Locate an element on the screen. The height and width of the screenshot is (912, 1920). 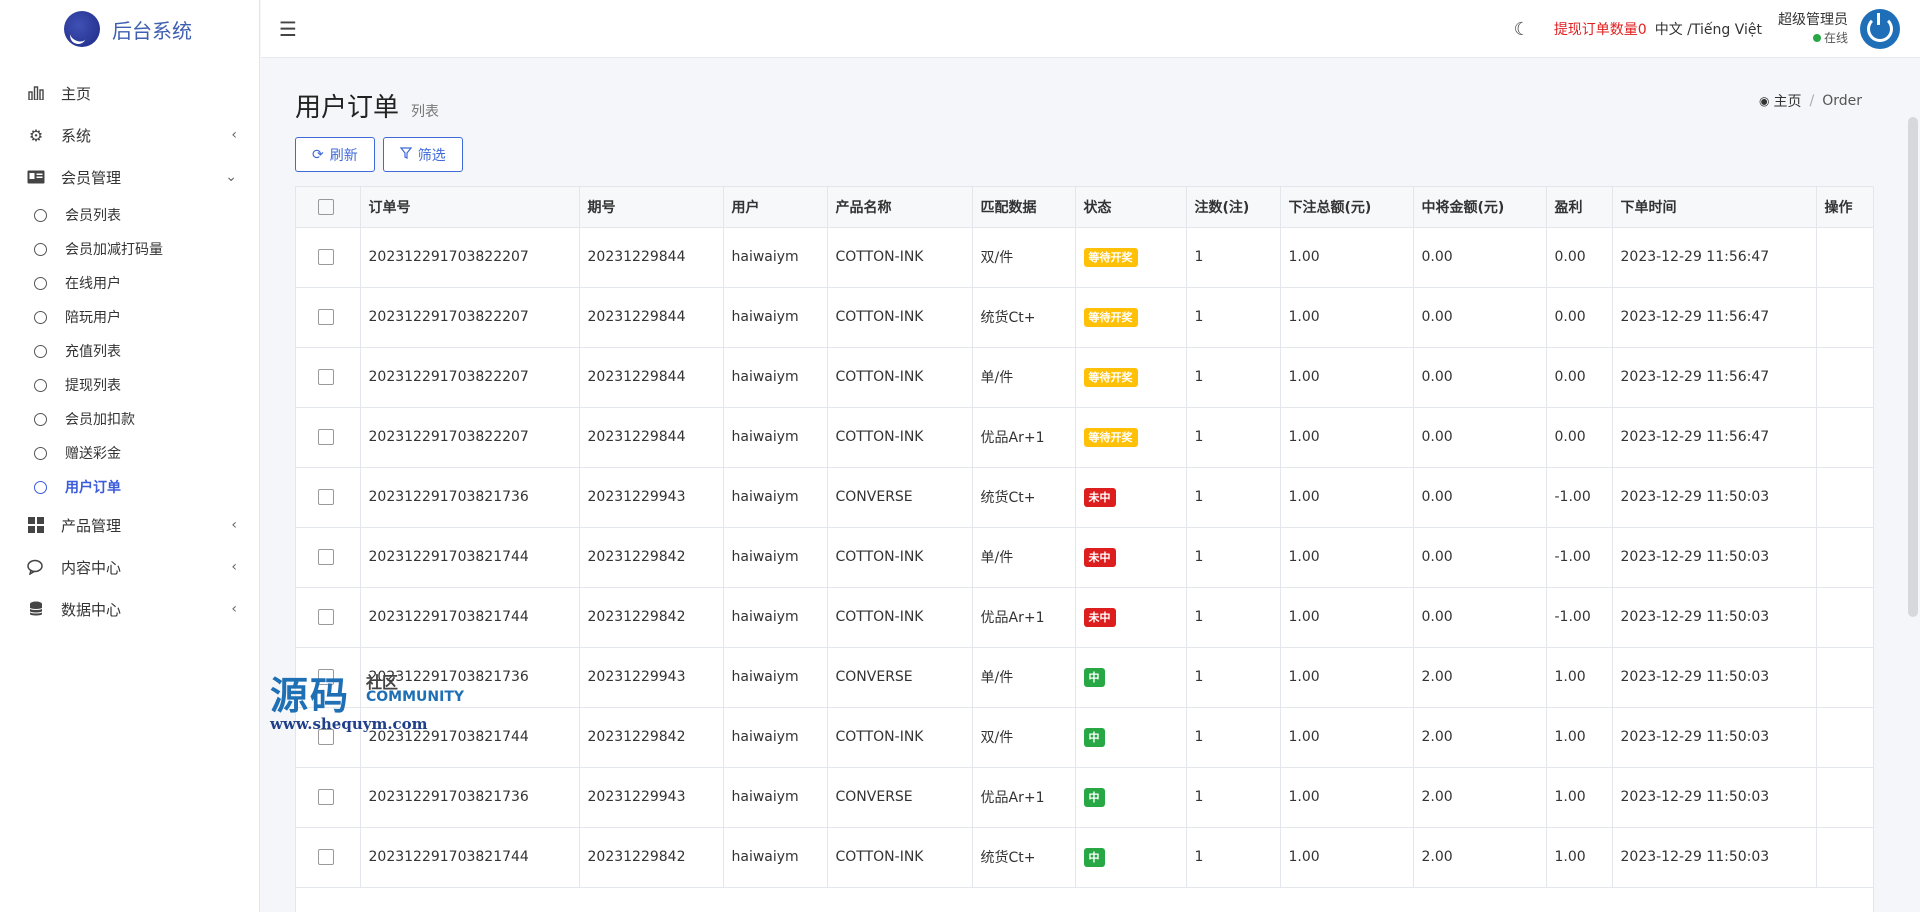
column-header: 中将金额(元) is located at coordinates (1480, 207).